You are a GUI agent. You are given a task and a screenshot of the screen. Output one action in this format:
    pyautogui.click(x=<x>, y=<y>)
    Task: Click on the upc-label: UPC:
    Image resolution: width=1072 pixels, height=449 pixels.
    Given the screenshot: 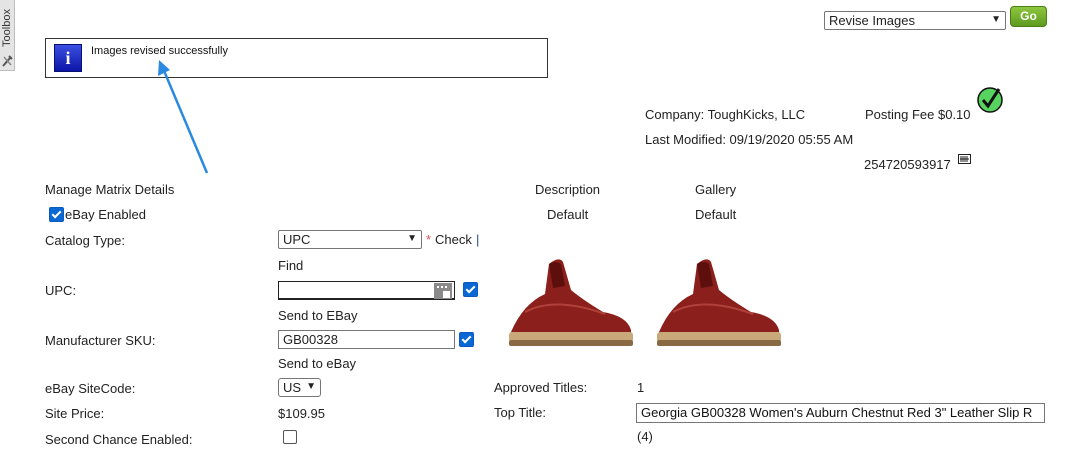 What is the action you would take?
    pyautogui.click(x=61, y=290)
    